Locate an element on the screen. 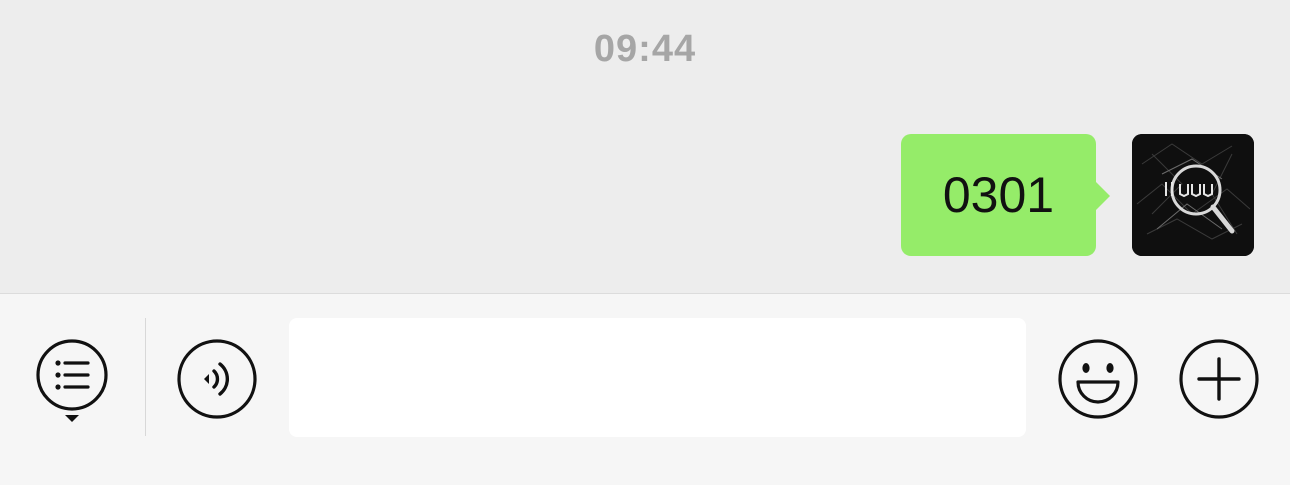 The height and width of the screenshot is (485, 1290). bubble-tail is located at coordinates (1103, 196).